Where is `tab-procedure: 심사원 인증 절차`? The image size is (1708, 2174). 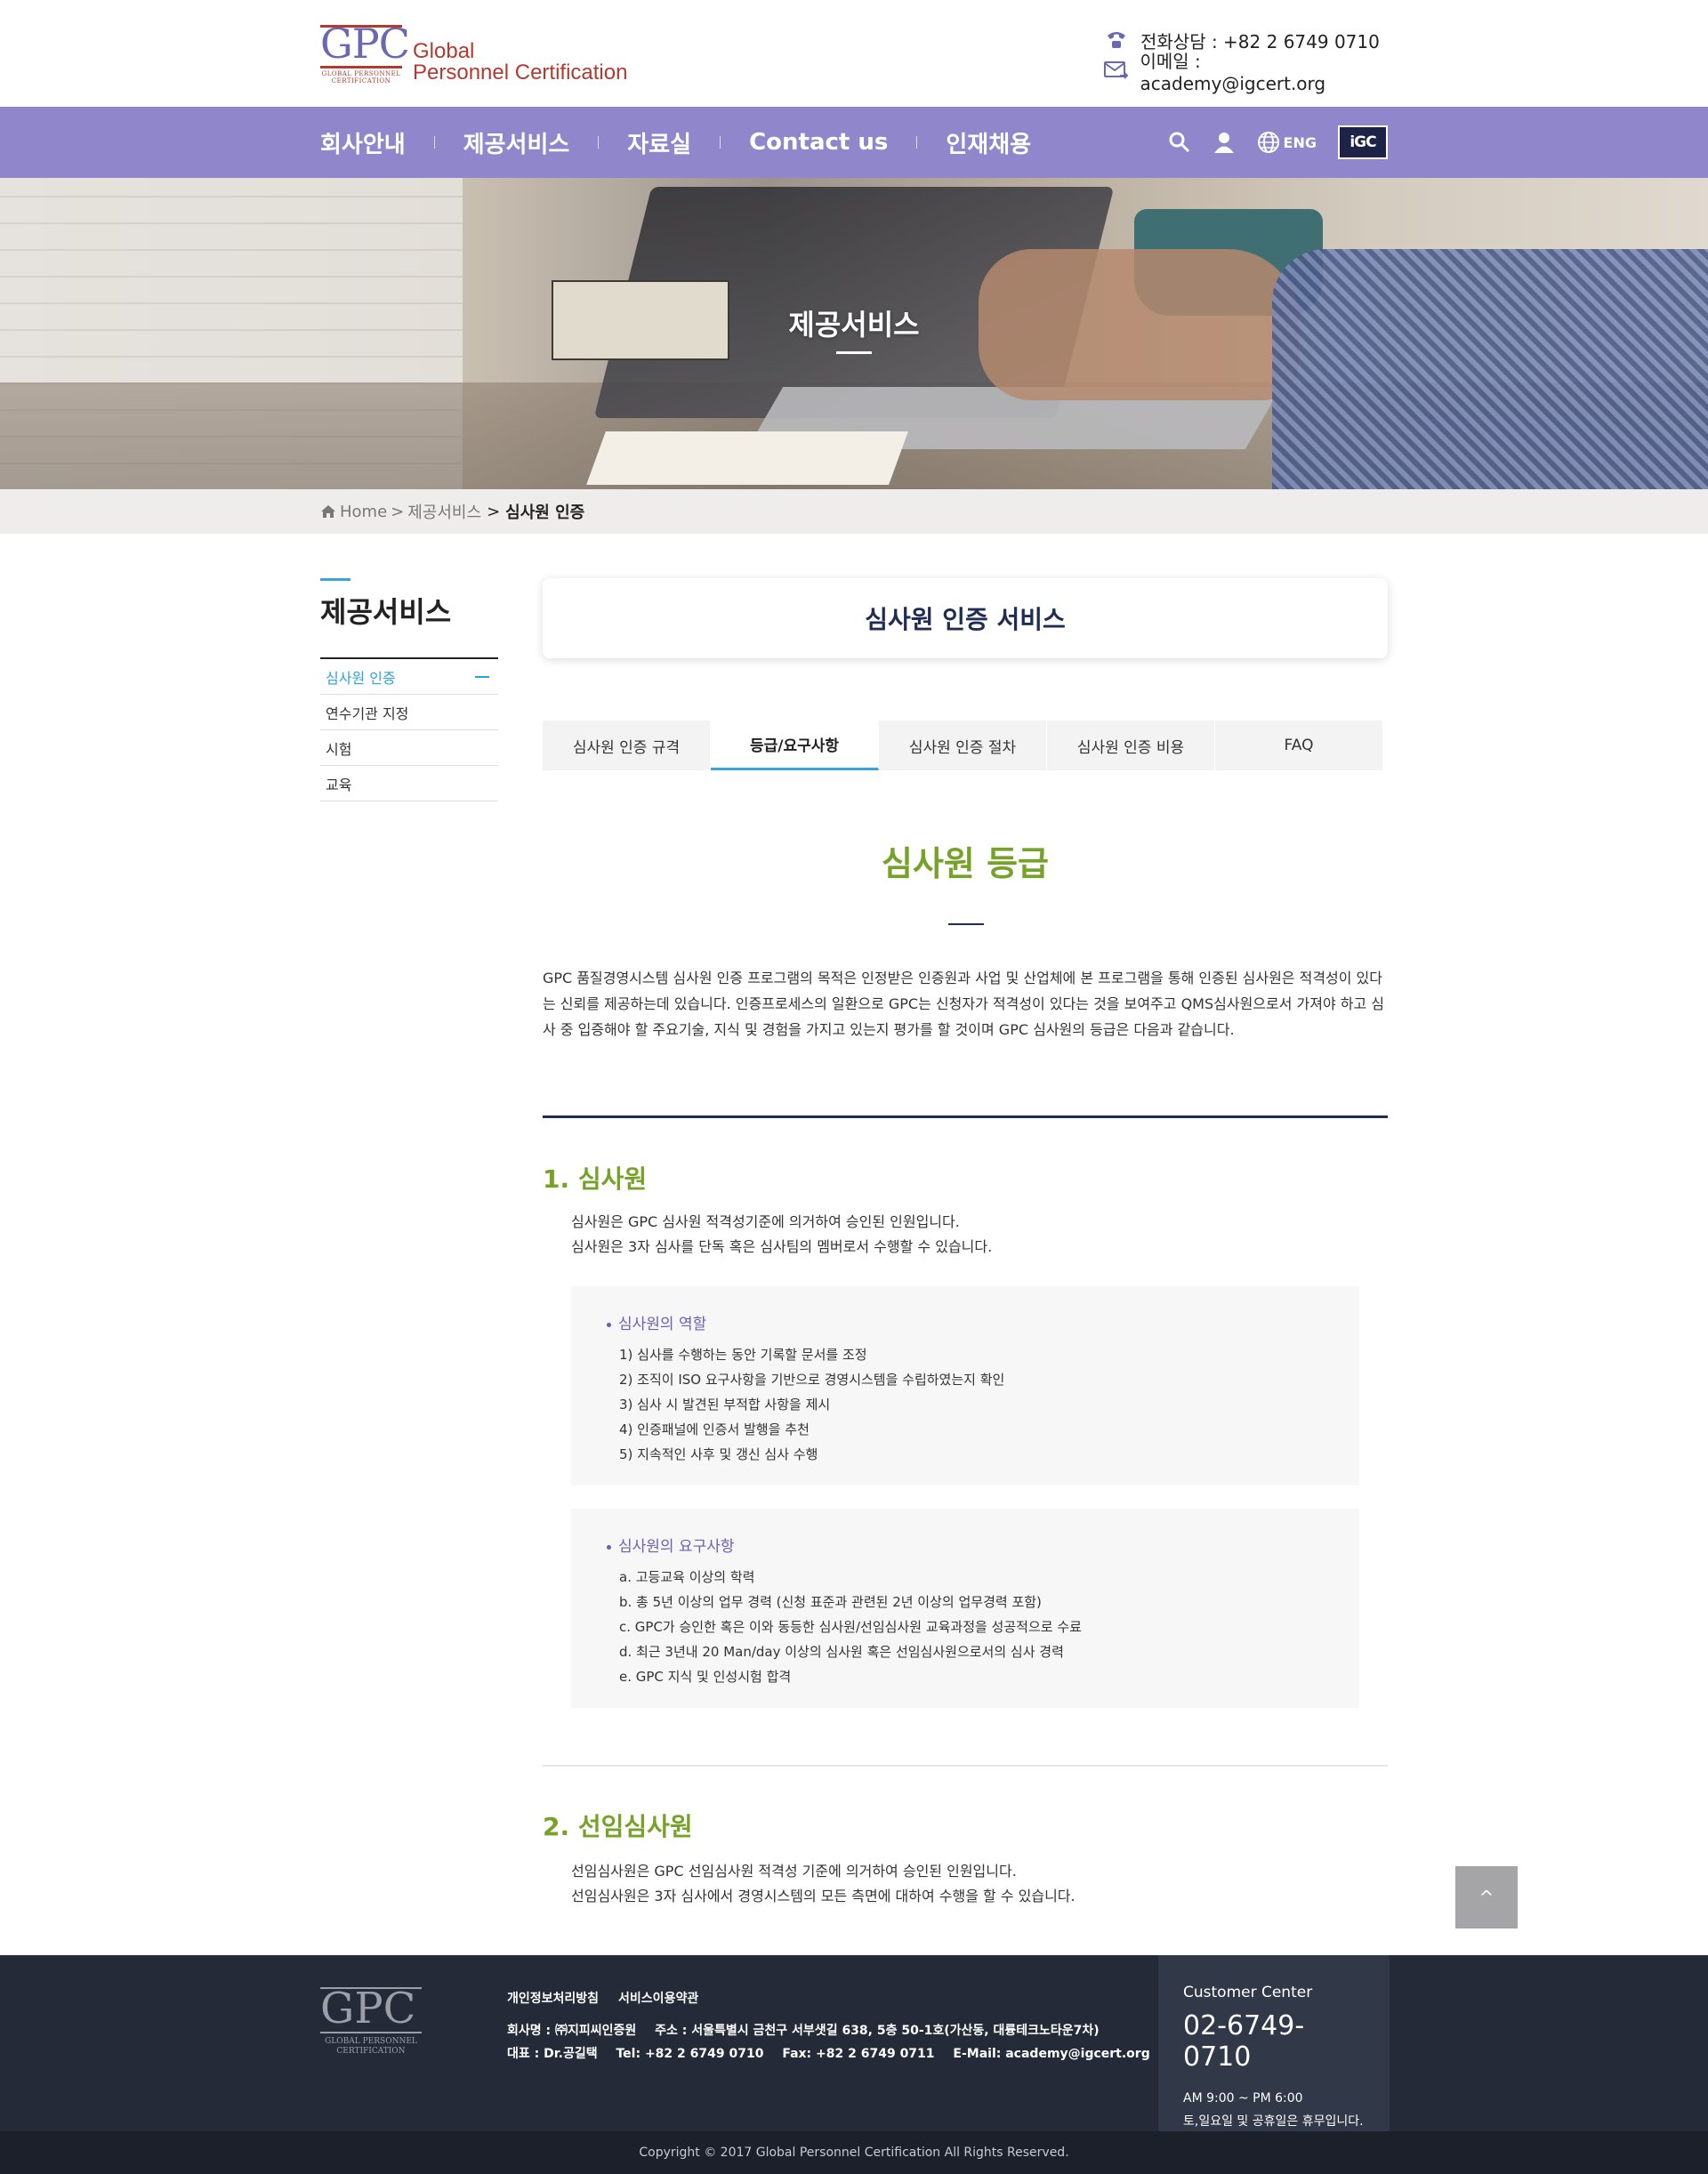
tab-procedure: 심사원 인증 절차 is located at coordinates (963, 745).